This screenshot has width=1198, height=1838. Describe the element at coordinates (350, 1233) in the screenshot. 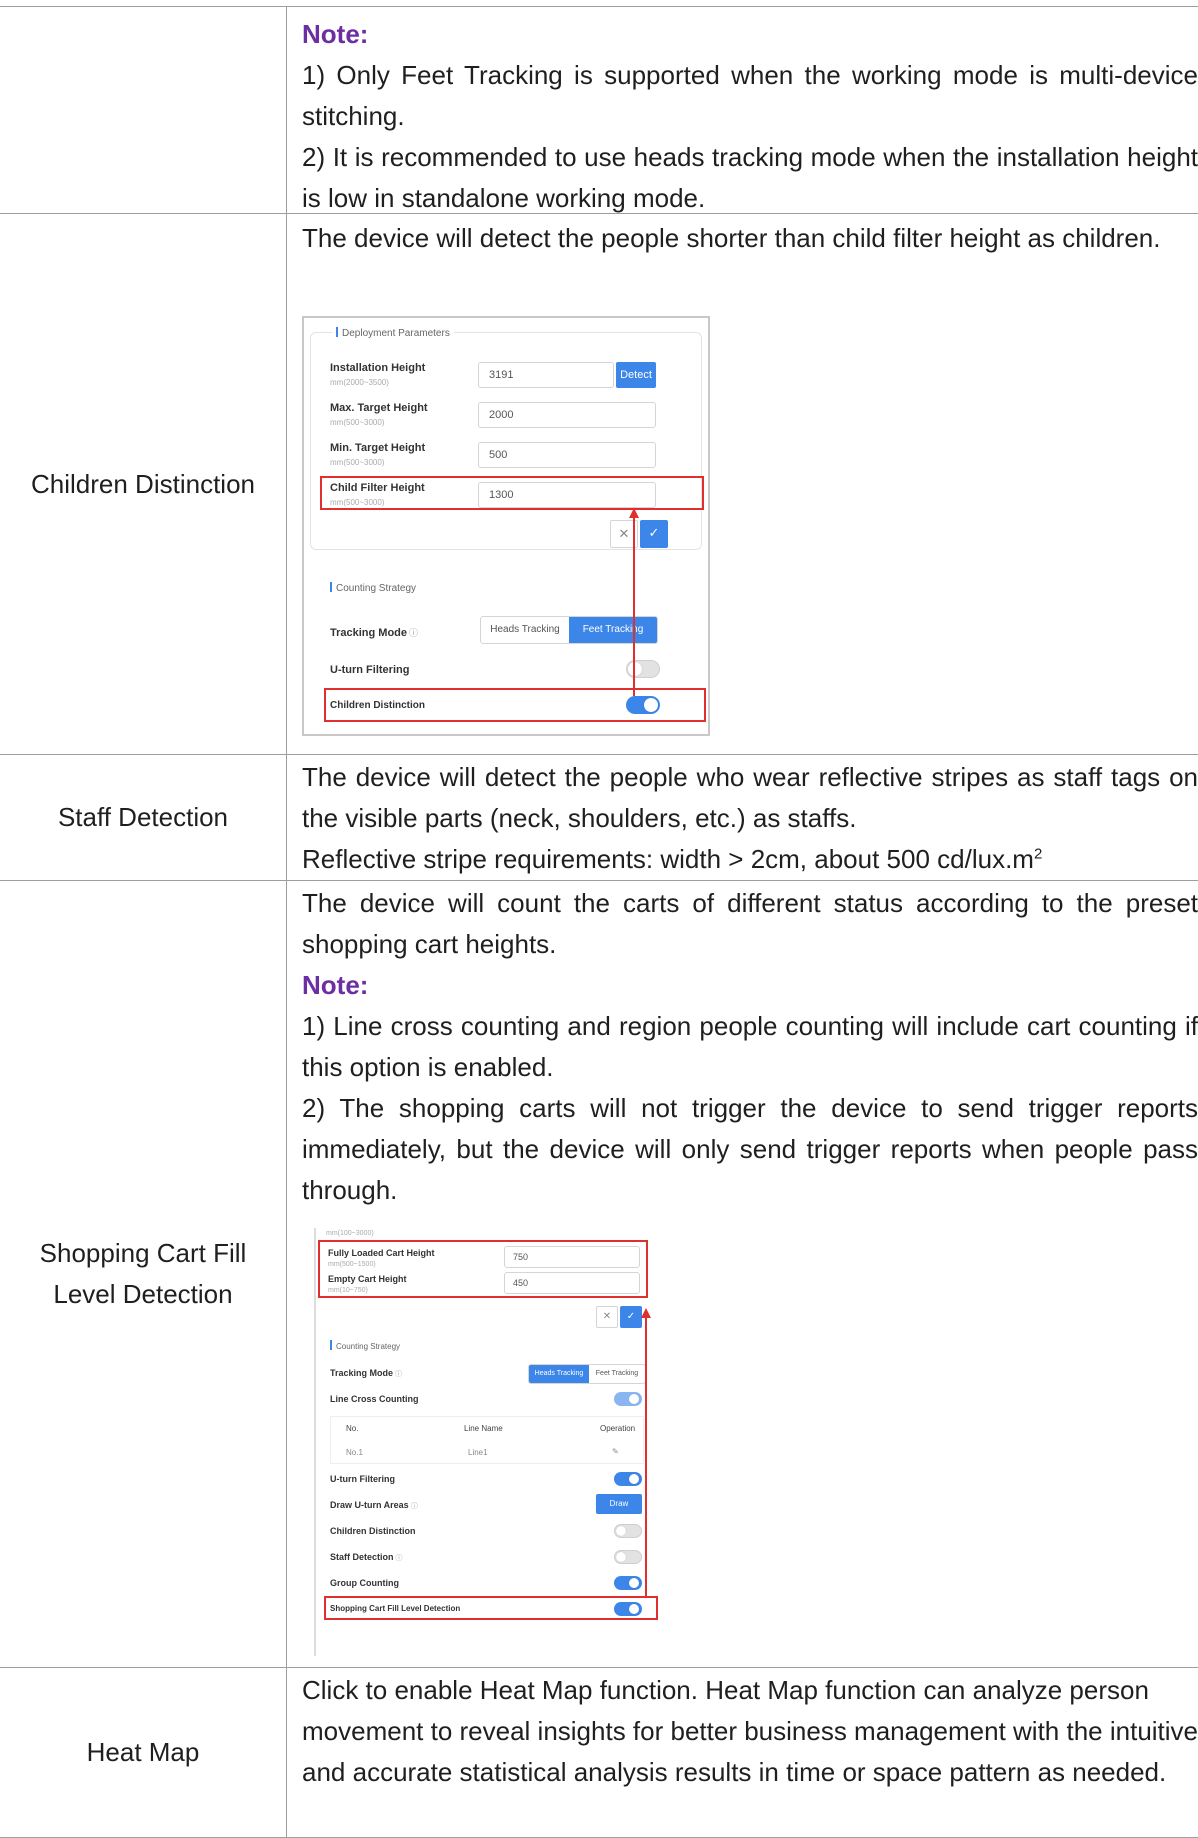

I see `field-range: mm(100~3000)` at that location.